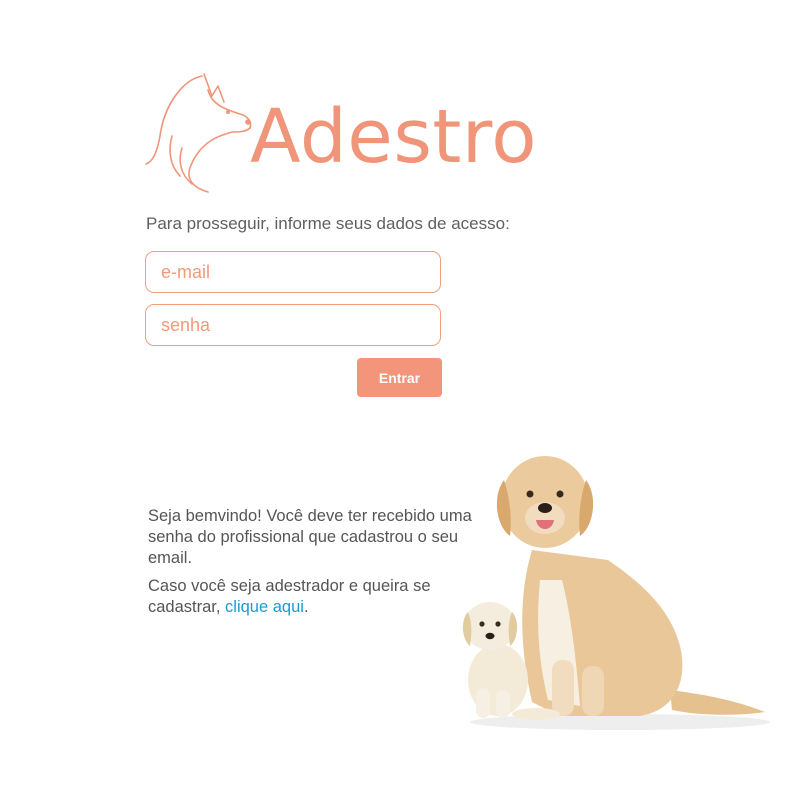  Describe the element at coordinates (293, 325) in the screenshot. I see `password-input` at that location.